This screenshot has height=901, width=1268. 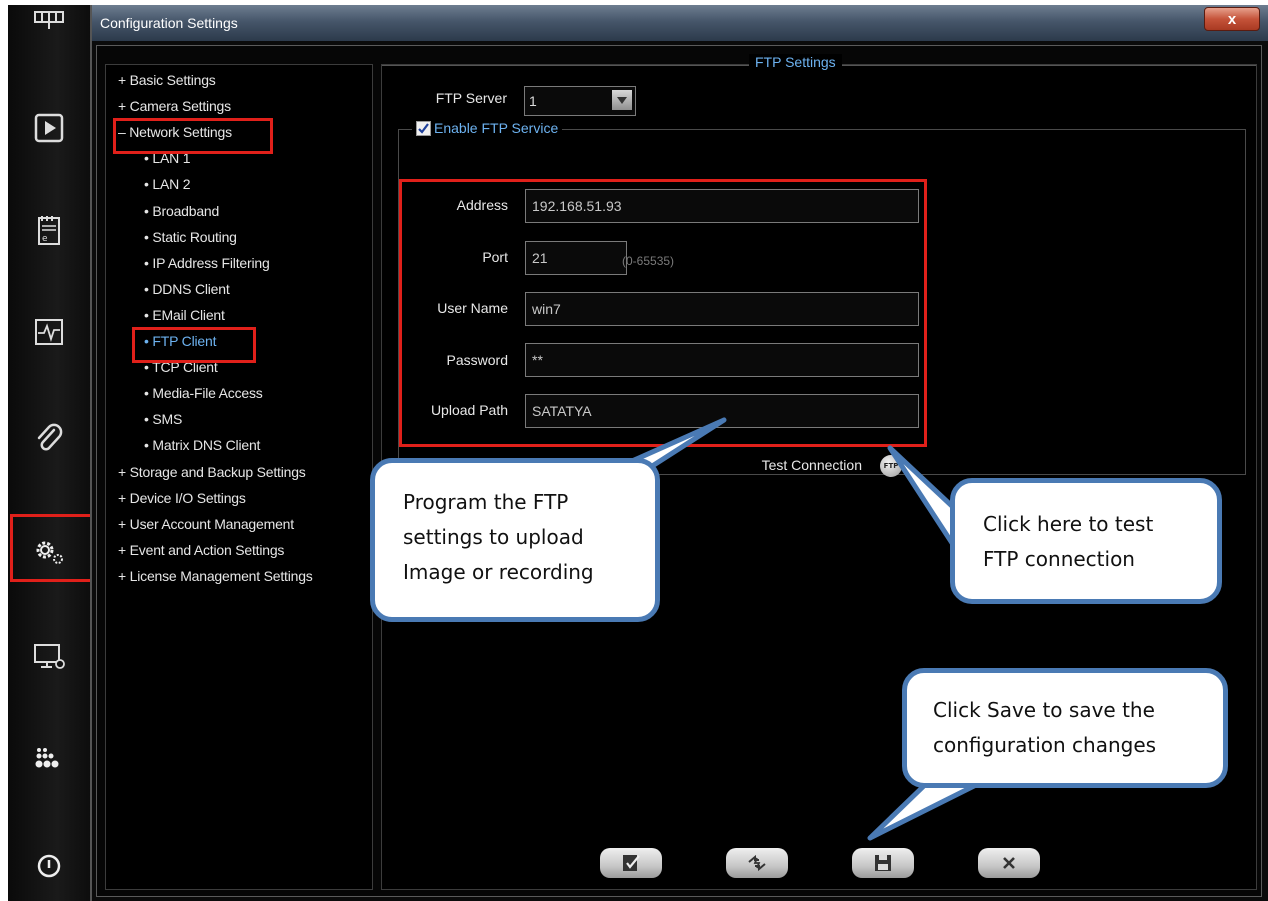 What do you see at coordinates (1044, 710) in the screenshot?
I see `callout-save-line-1: Click Save to save the` at bounding box center [1044, 710].